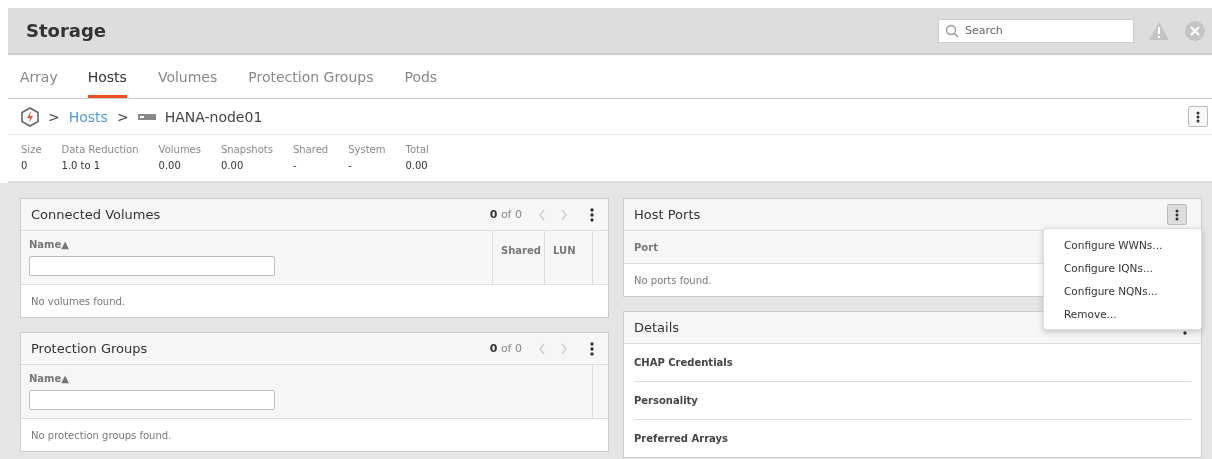  What do you see at coordinates (78, 301) in the screenshot?
I see `empty-message: No volumes found.` at bounding box center [78, 301].